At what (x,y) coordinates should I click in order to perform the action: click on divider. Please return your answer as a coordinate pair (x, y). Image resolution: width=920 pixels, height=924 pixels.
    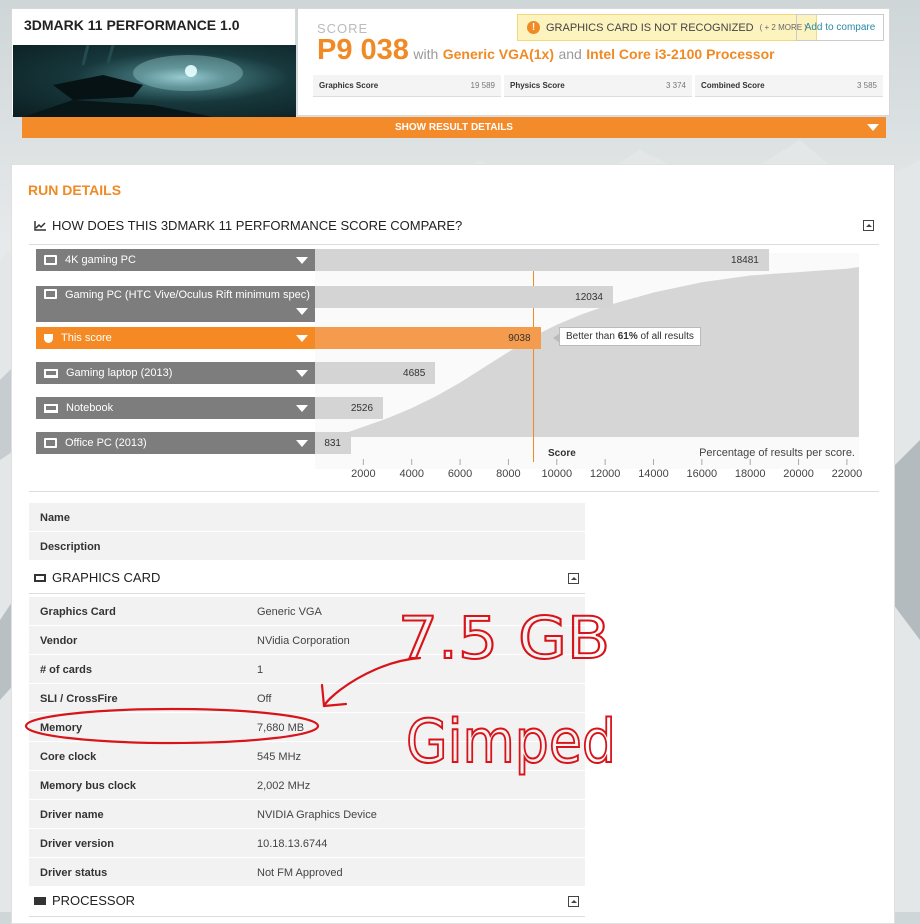
    Looking at the image, I should click on (454, 491).